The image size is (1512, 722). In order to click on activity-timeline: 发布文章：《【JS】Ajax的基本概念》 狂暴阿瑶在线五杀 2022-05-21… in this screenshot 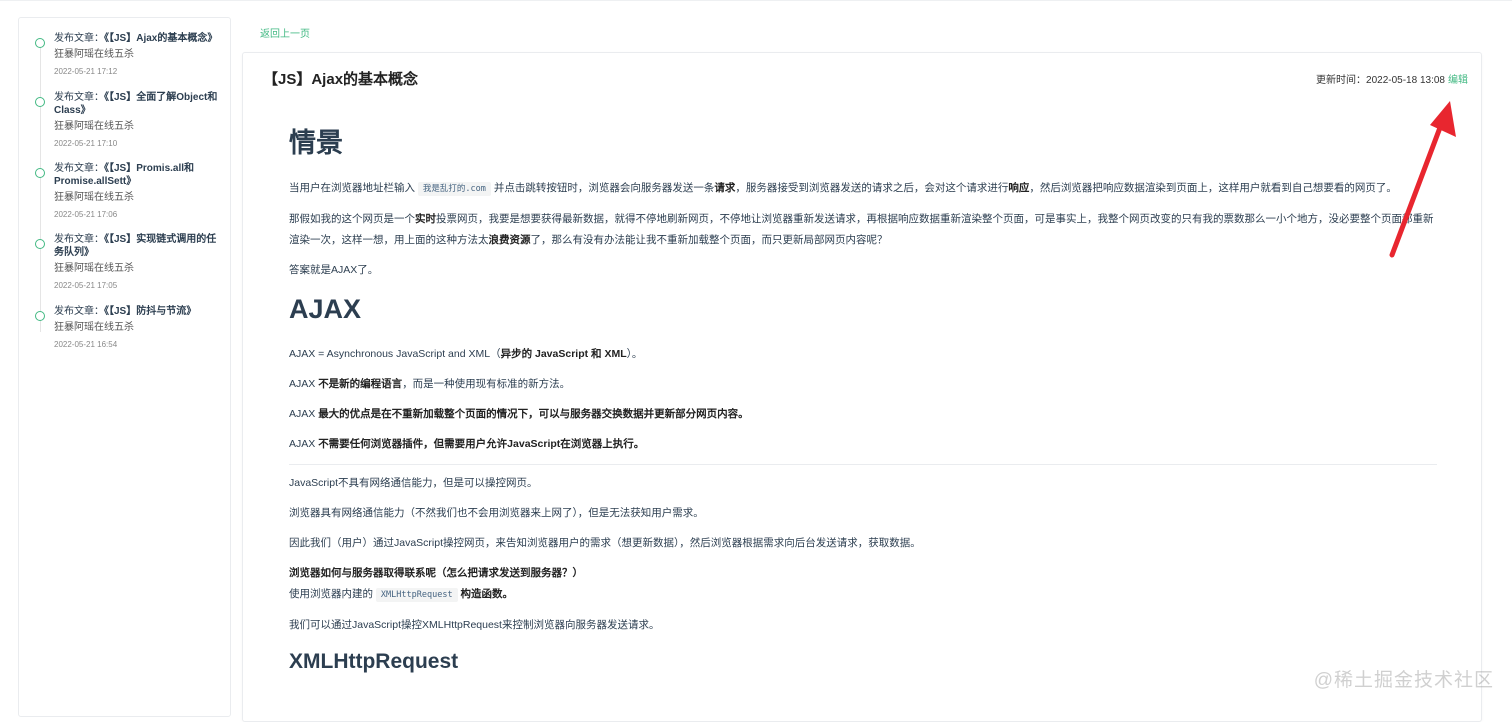, I will do `click(124, 367)`.